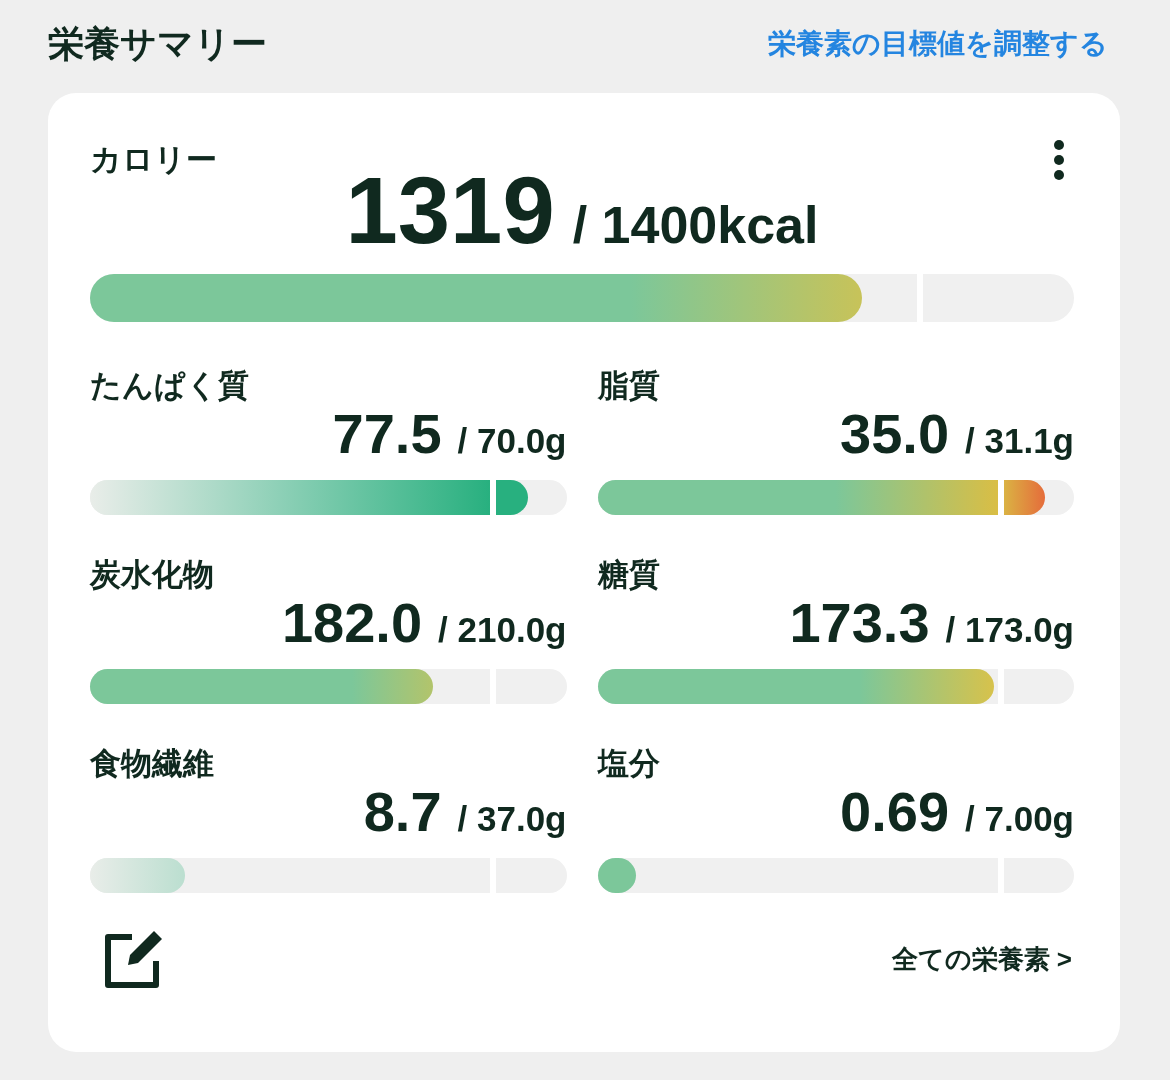 The image size is (1170, 1080). Describe the element at coordinates (895, 811) in the screenshot. I see `nutrient-value: 0.69` at that location.